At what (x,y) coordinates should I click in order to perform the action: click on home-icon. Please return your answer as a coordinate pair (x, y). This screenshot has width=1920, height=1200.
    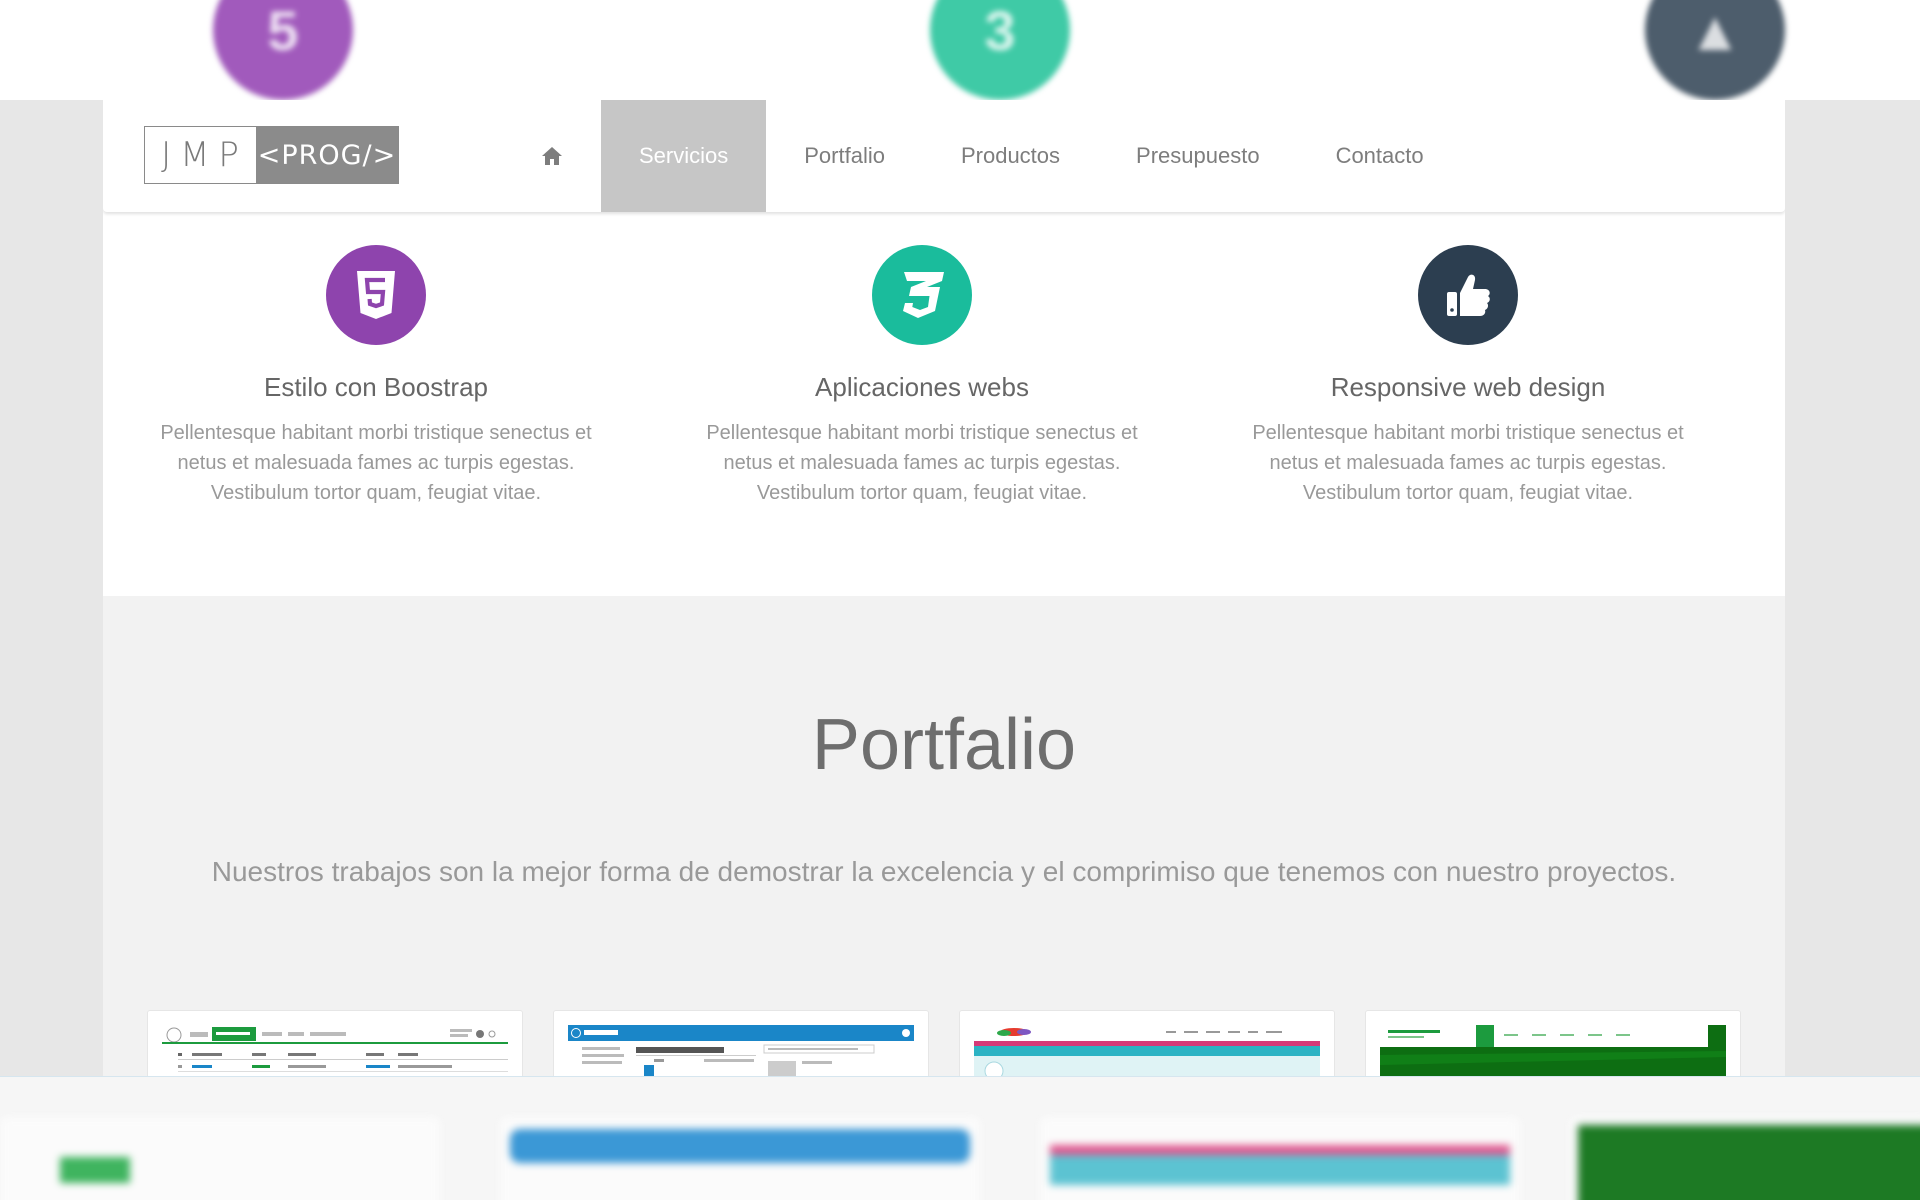
    Looking at the image, I should click on (552, 156).